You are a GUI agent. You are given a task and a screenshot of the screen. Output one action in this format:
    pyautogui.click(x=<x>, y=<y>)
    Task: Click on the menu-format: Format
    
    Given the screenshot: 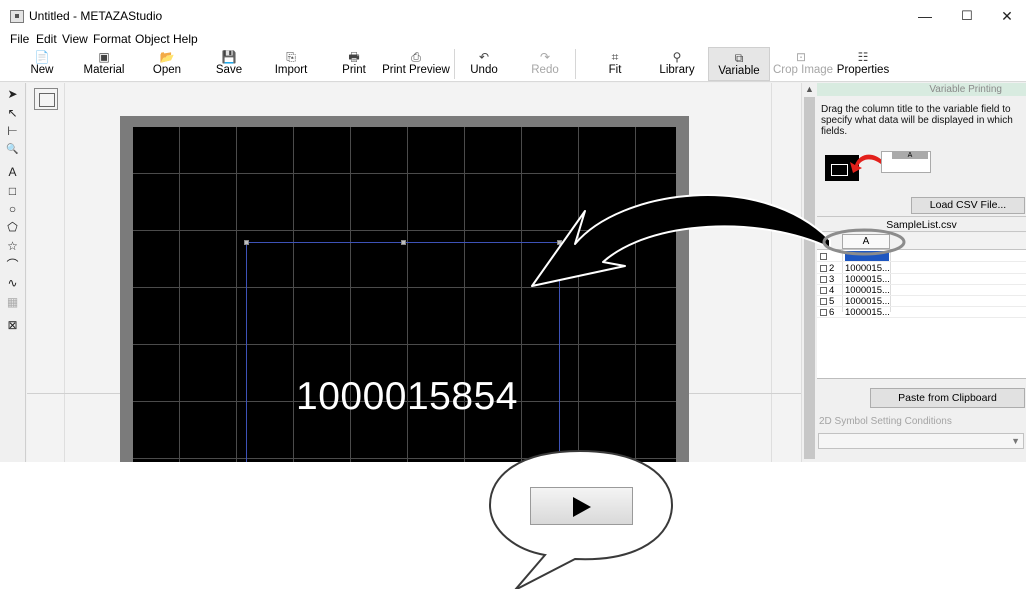 What is the action you would take?
    pyautogui.click(x=112, y=39)
    